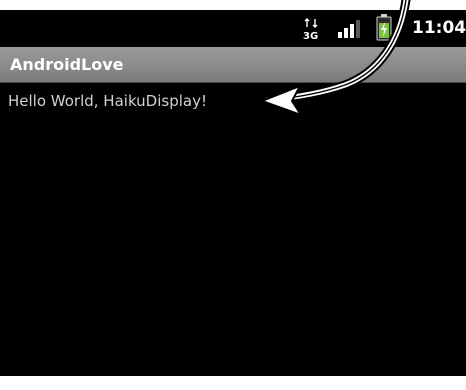 Image resolution: width=466 pixels, height=390 pixels. Describe the element at coordinates (67, 64) in the screenshot. I see `app-title: AndroidLove` at that location.